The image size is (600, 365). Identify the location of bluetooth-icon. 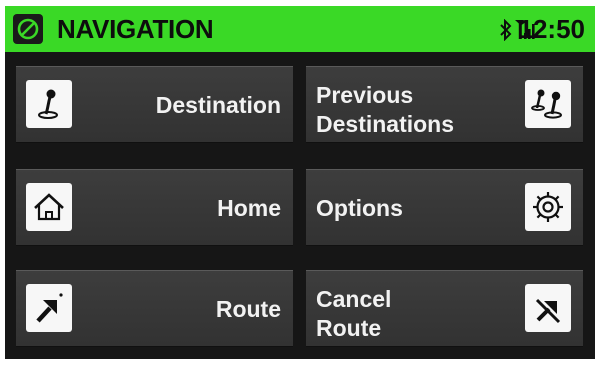
(506, 32).